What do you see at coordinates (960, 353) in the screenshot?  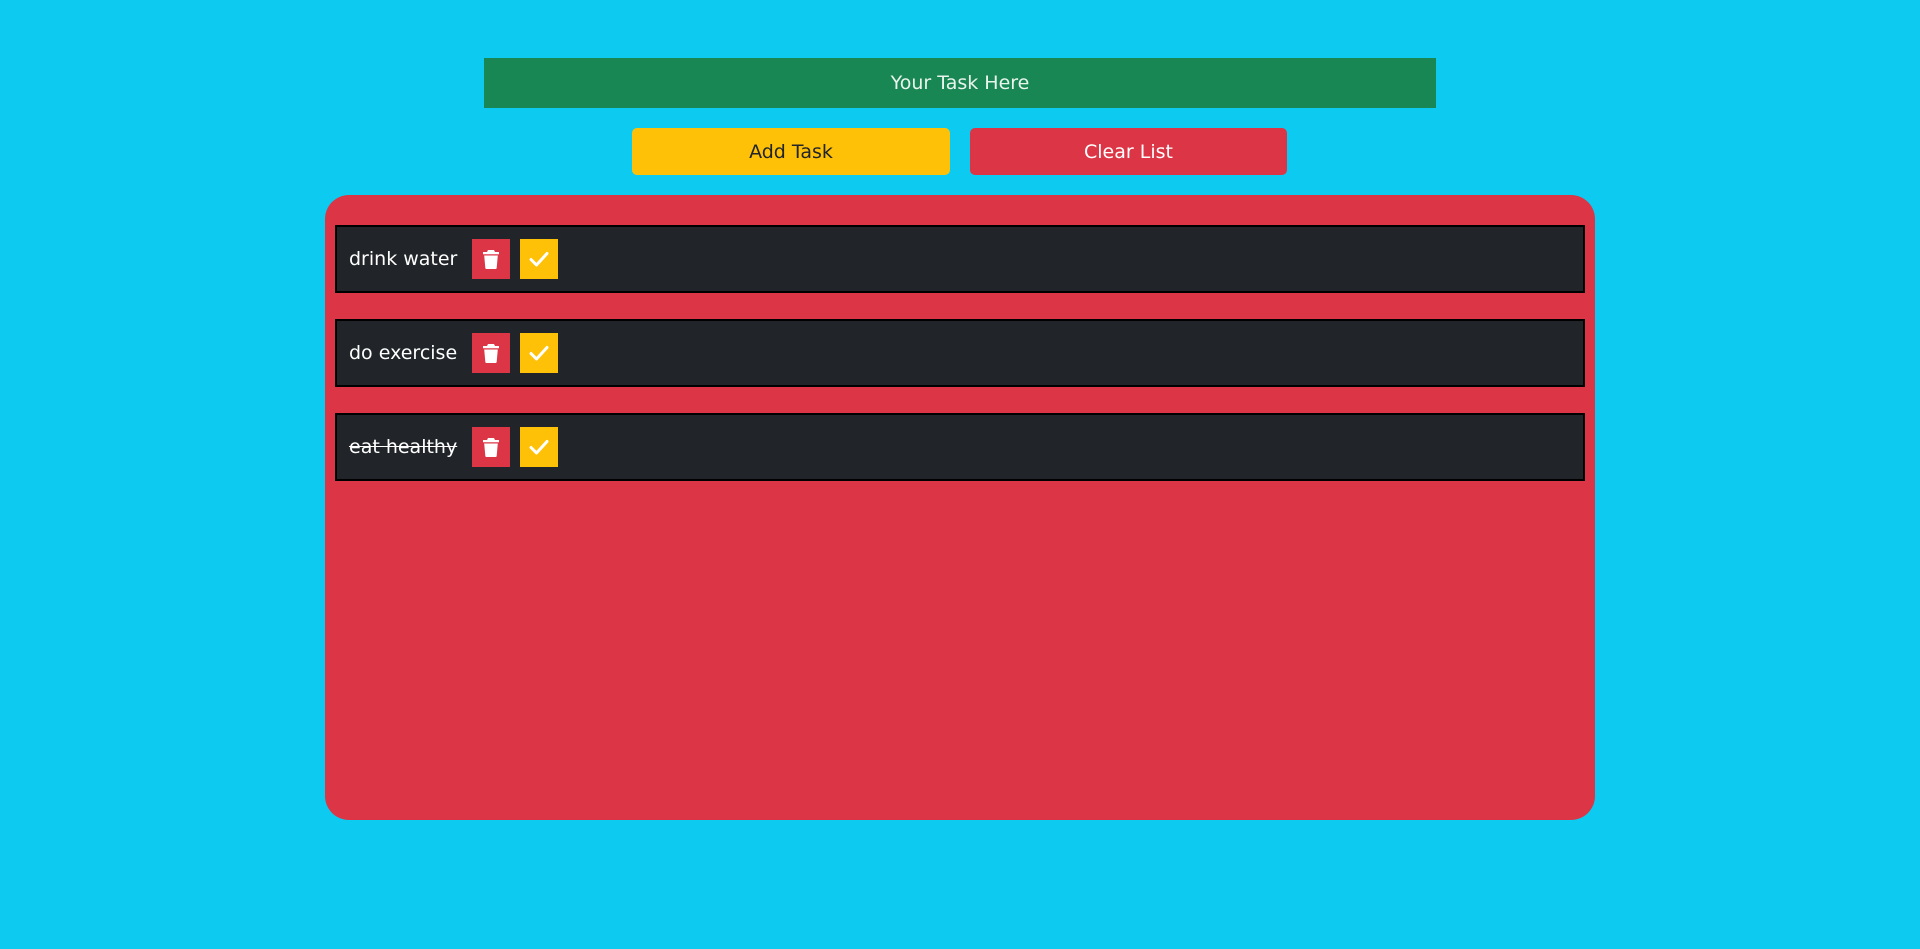 I see `task-row: do exercise` at bounding box center [960, 353].